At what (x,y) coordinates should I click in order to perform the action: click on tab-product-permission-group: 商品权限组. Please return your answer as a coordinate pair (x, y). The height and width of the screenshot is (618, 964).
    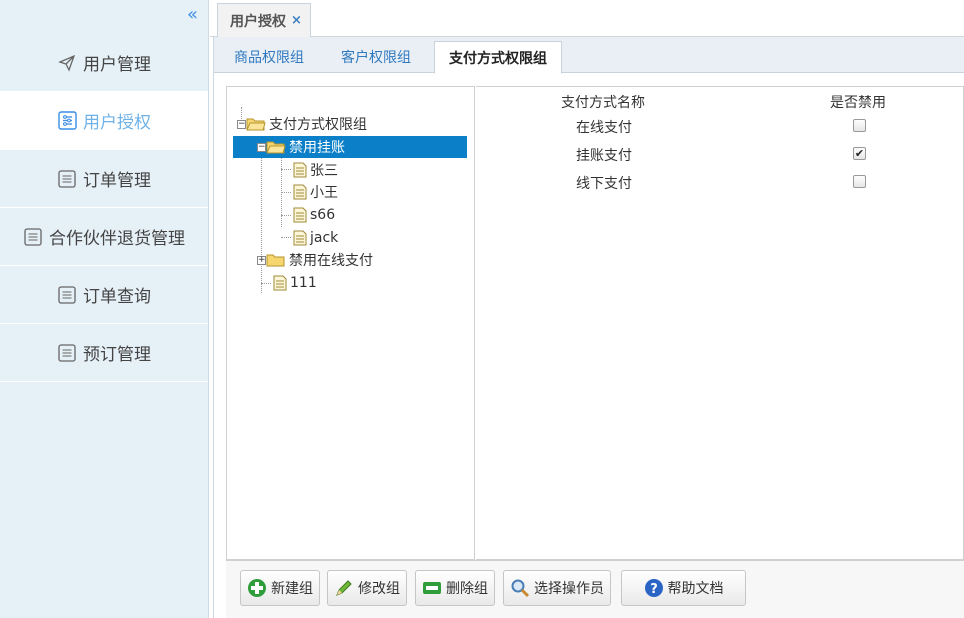
    Looking at the image, I should click on (269, 57).